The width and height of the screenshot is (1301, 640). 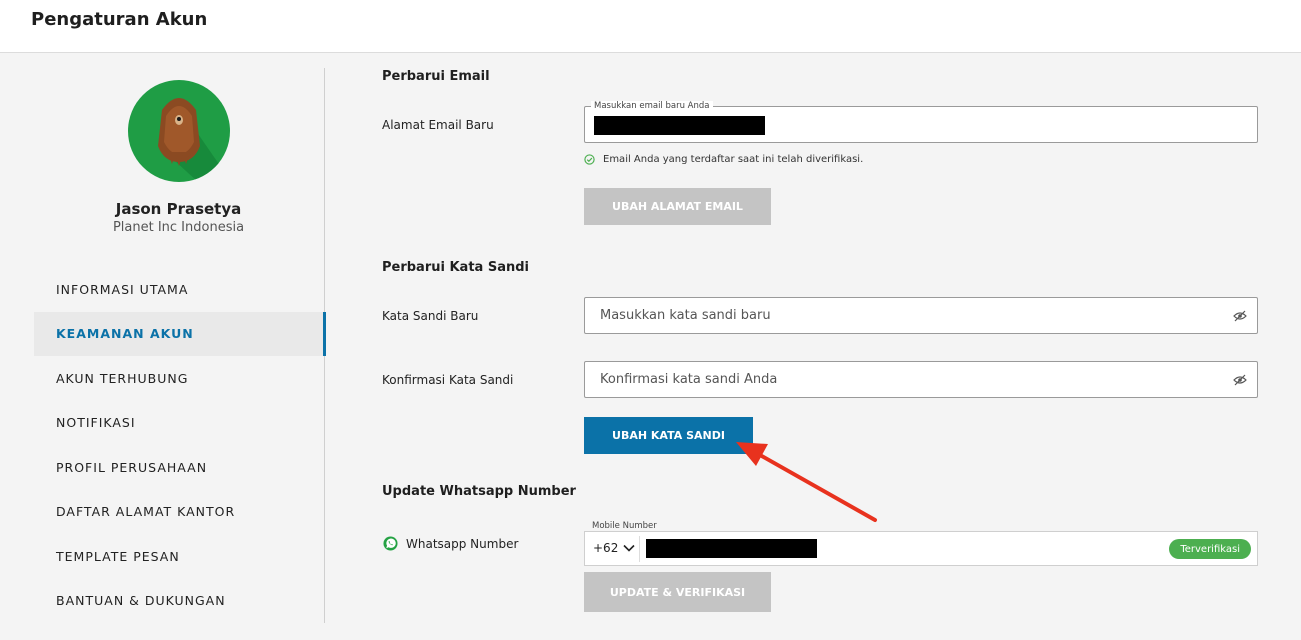 I want to click on new-password-placeholder: Masukkan kata sandi baru, so click(x=685, y=315).